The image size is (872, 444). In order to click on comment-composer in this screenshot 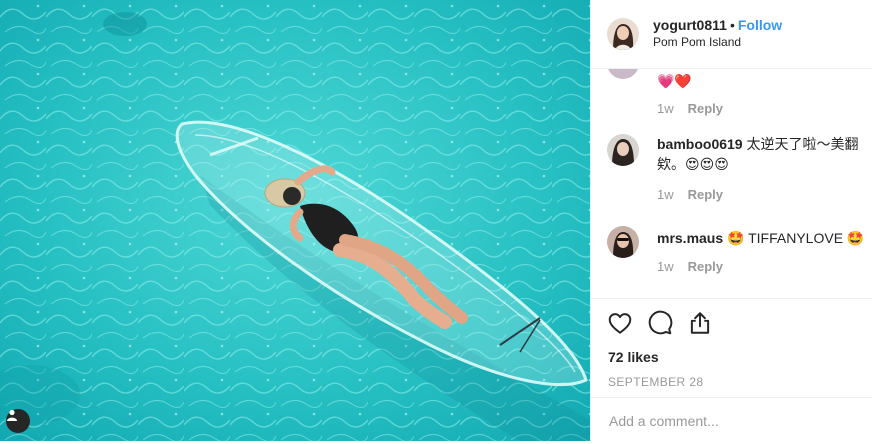, I will do `click(731, 420)`.